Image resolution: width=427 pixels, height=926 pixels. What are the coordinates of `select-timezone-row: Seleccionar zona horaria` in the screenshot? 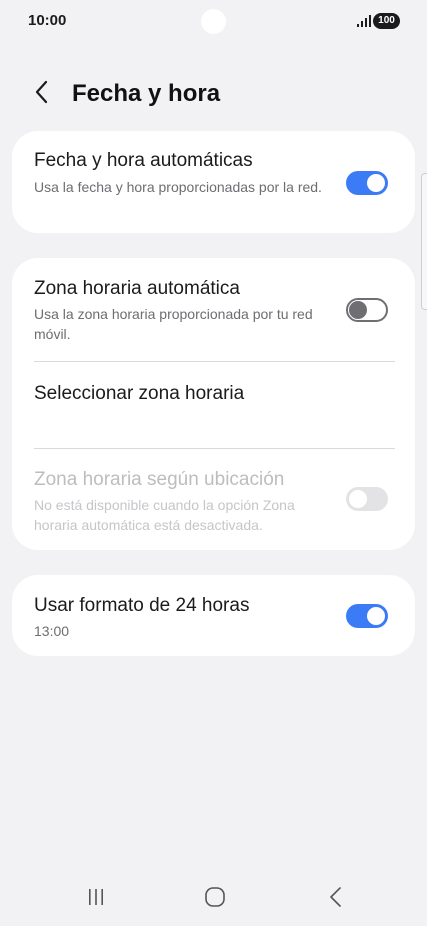 It's located at (213, 405).